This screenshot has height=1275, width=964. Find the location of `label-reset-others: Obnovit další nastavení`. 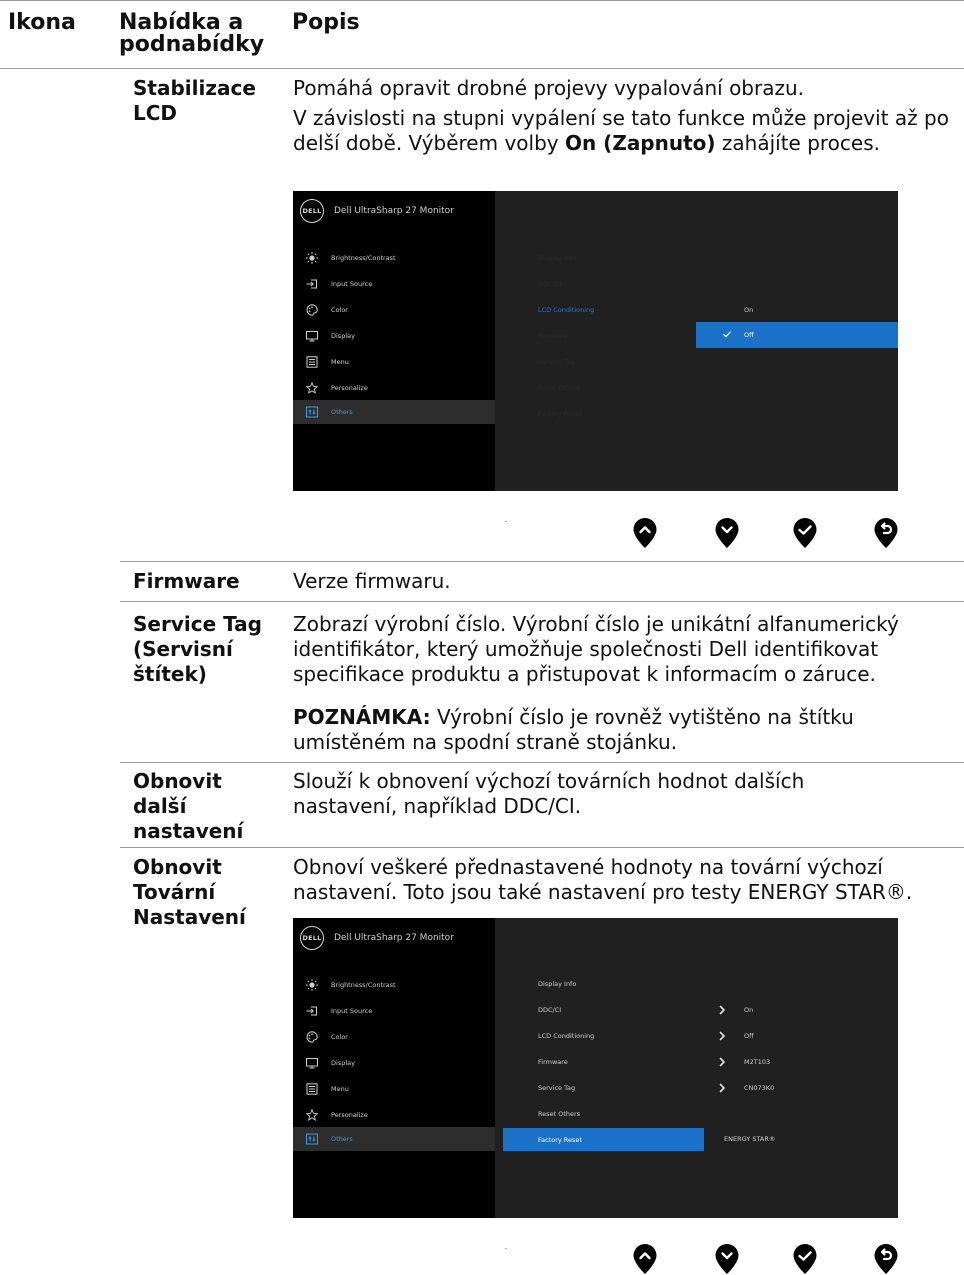

label-reset-others: Obnovit další nastavení is located at coordinates (188, 806).